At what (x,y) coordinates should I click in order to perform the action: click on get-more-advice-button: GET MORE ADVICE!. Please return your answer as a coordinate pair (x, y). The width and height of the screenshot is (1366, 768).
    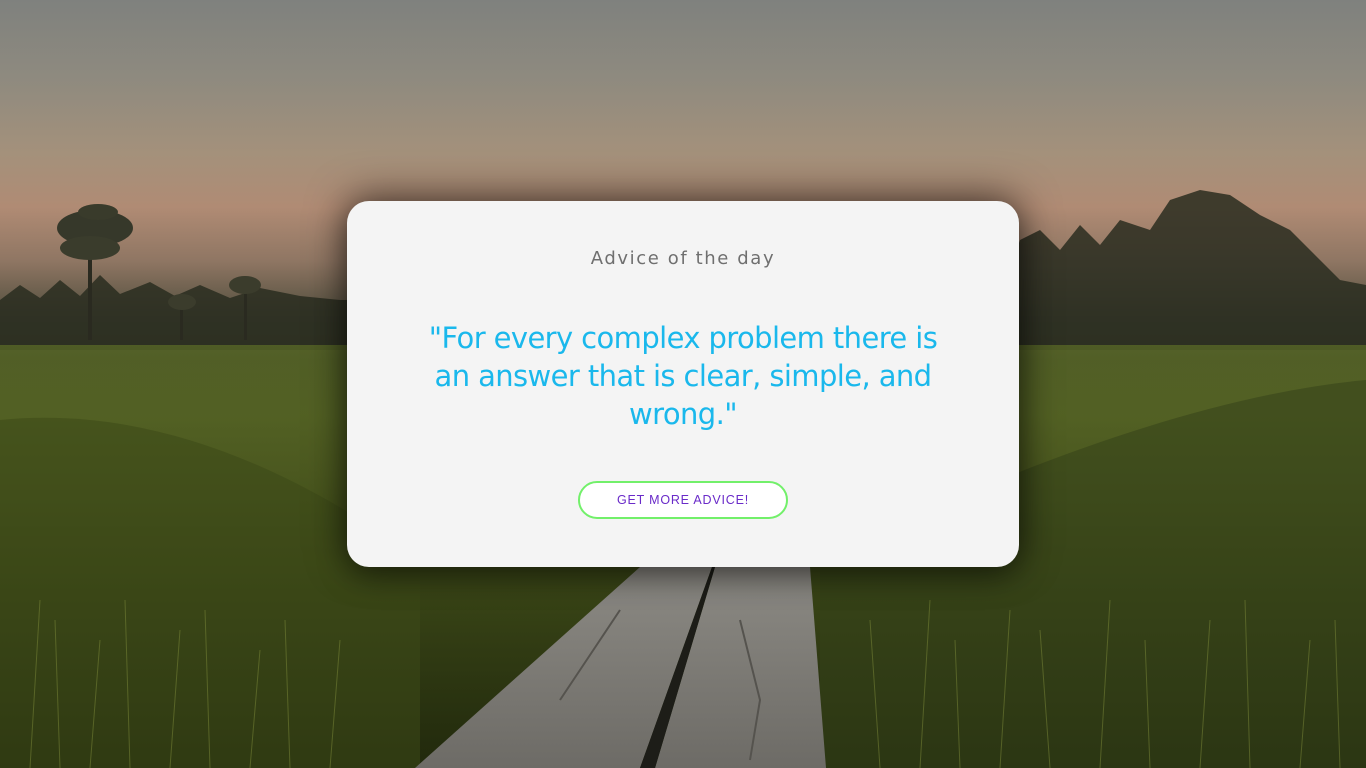
    Looking at the image, I should click on (683, 500).